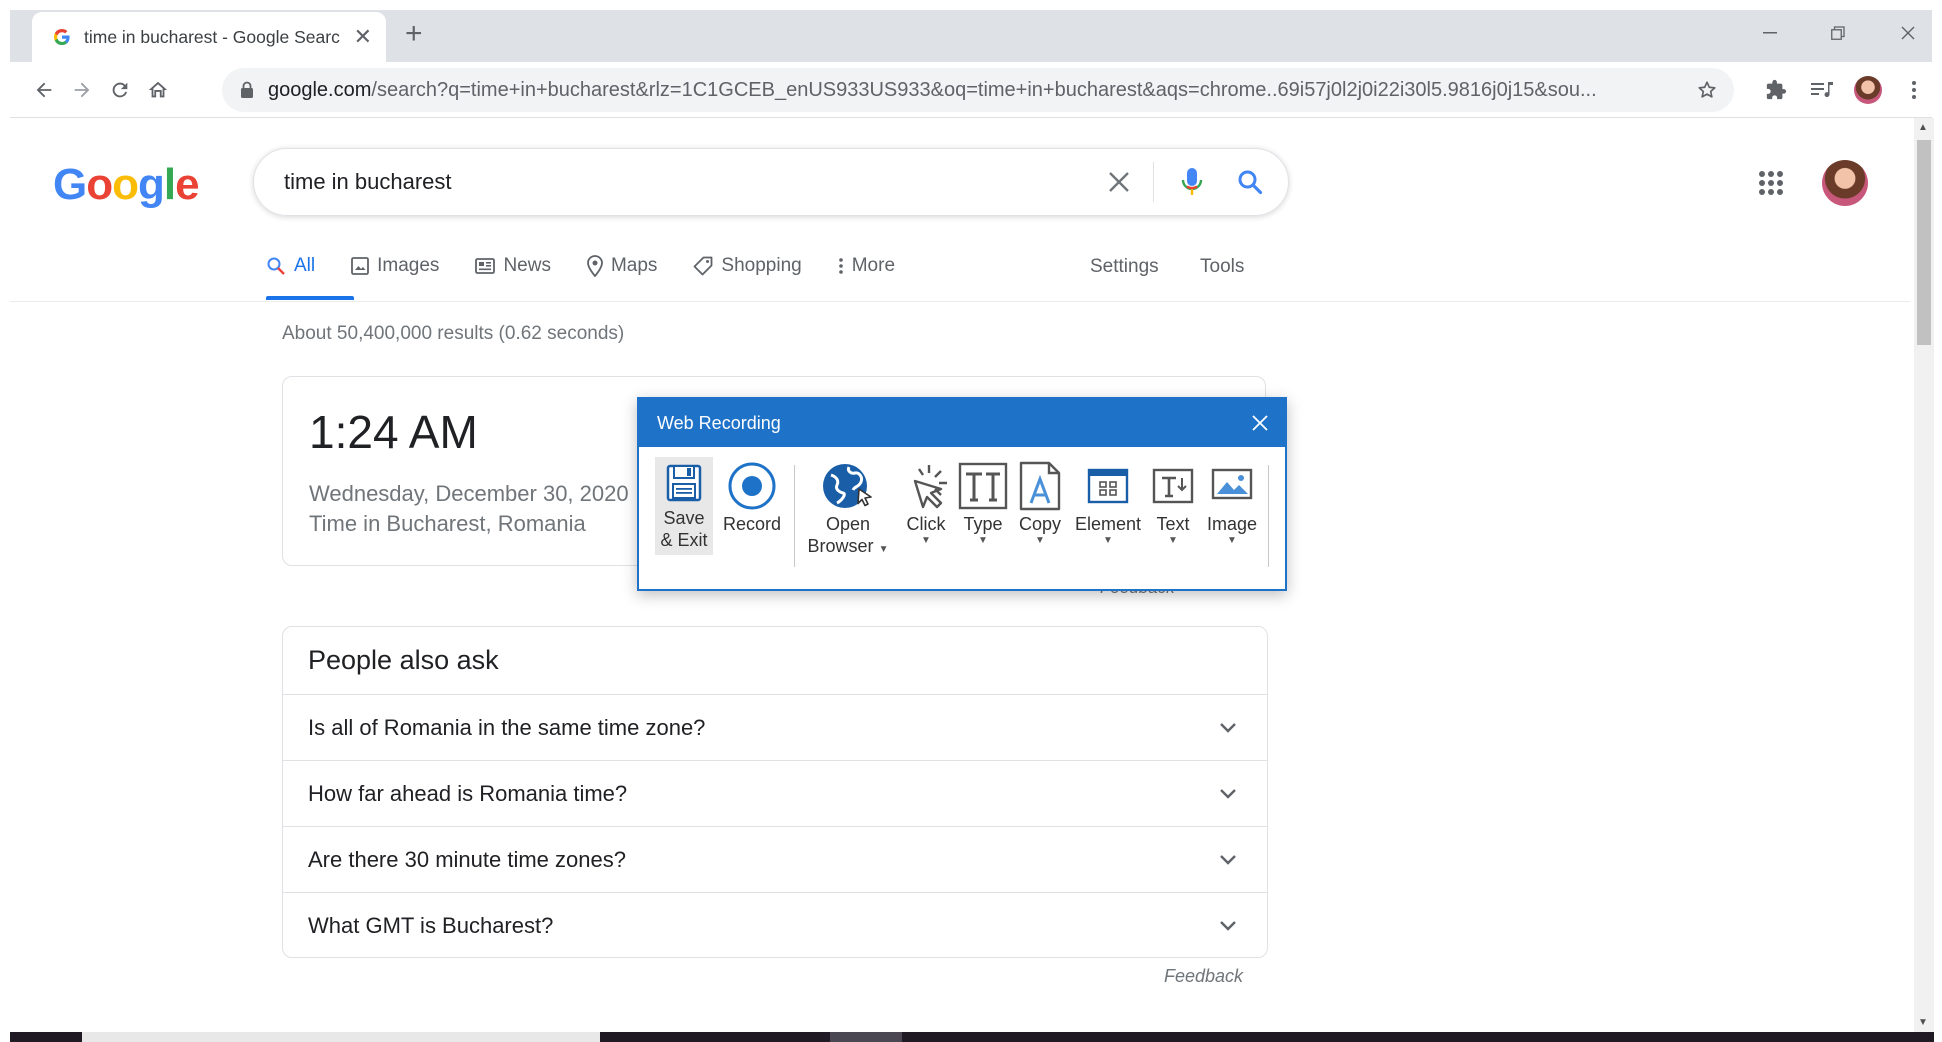  Describe the element at coordinates (1228, 926) in the screenshot. I see `chevron-down-icon` at that location.